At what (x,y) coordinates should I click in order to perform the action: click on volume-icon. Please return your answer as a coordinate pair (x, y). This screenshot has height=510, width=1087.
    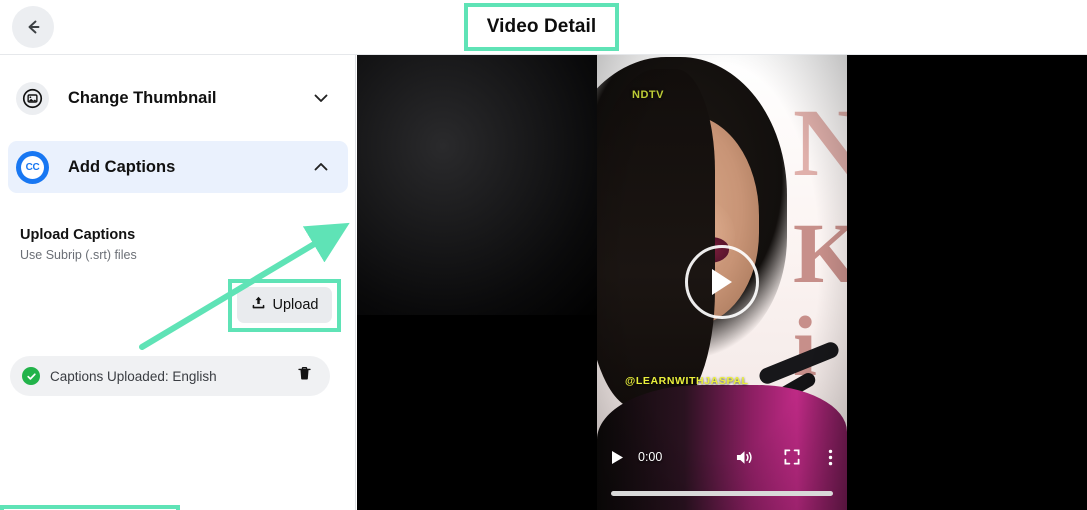
    Looking at the image, I should click on (744, 457).